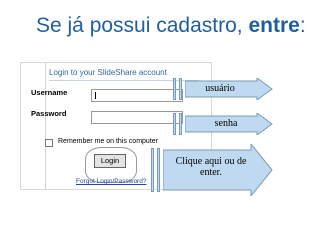  I want to click on callout-login-hint-label: Clique aqui ou de enter., so click(211, 167).